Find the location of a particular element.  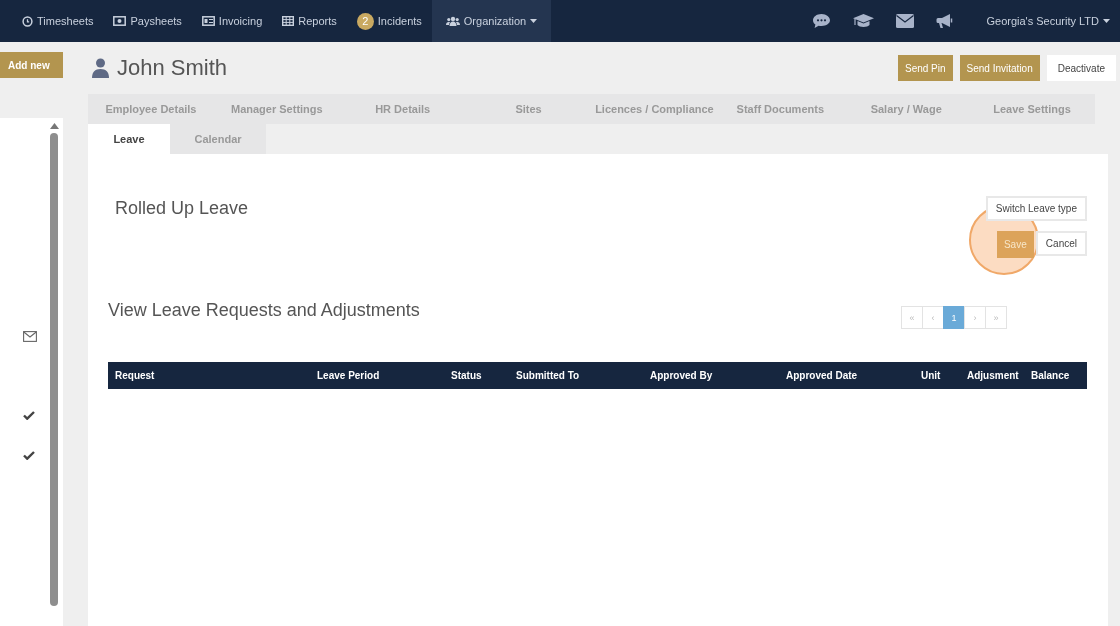

cancel-button: Cancel is located at coordinates (1061, 243).